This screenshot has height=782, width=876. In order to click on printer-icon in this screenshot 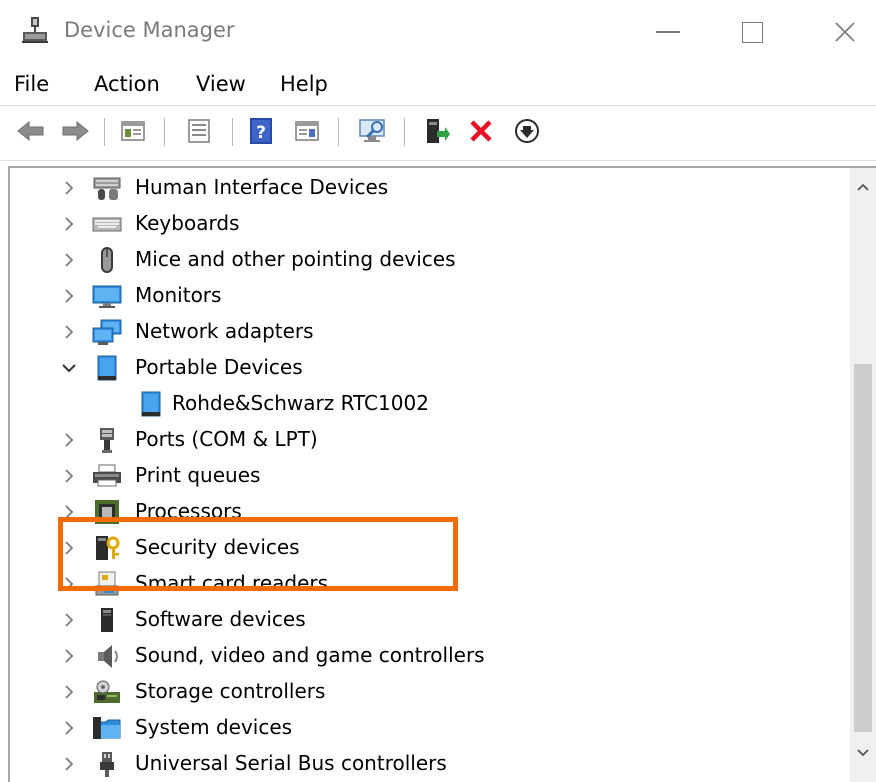, I will do `click(107, 475)`.